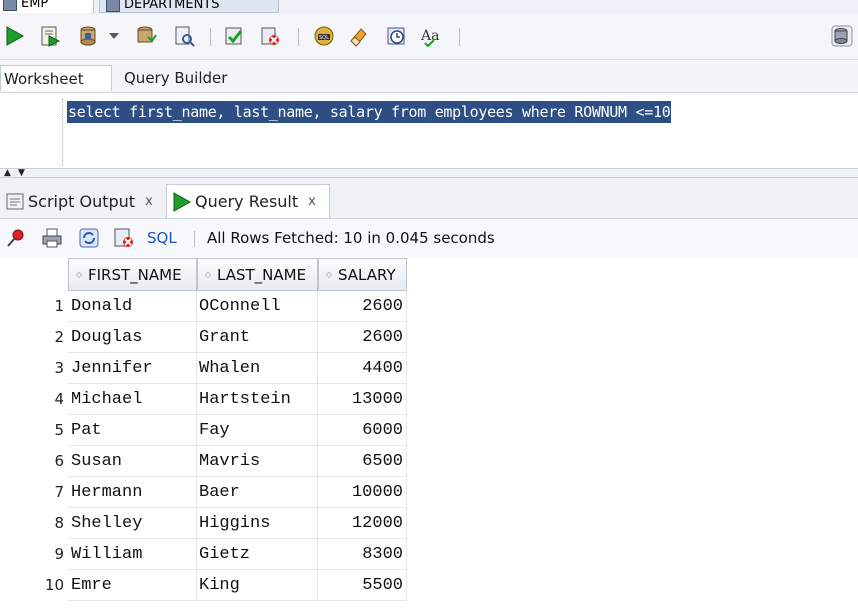  What do you see at coordinates (132, 492) in the screenshot?
I see `cell-first-name: Hermann` at bounding box center [132, 492].